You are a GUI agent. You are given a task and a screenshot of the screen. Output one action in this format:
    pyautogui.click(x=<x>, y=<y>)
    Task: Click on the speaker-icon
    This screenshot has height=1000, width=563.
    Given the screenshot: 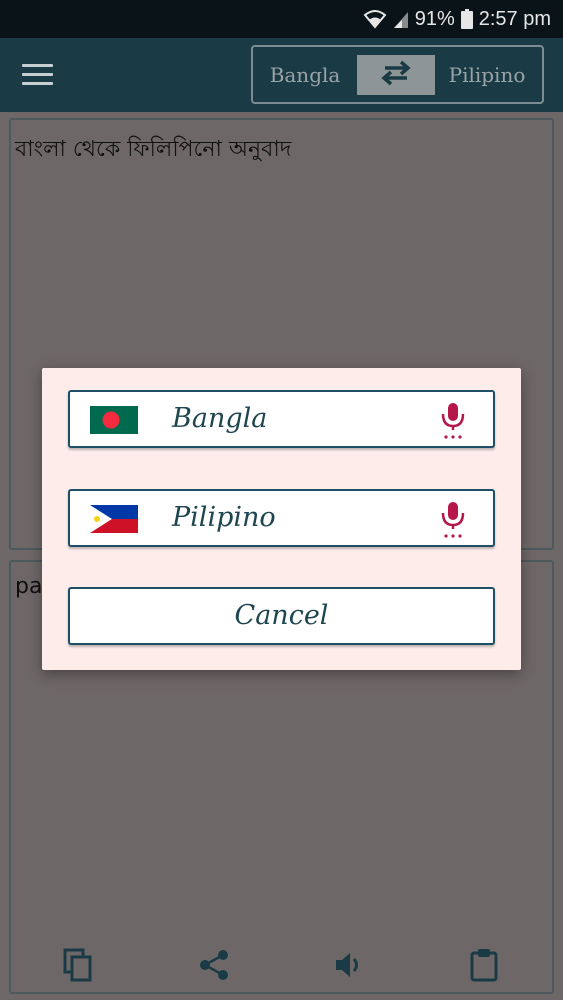 What is the action you would take?
    pyautogui.click(x=348, y=967)
    